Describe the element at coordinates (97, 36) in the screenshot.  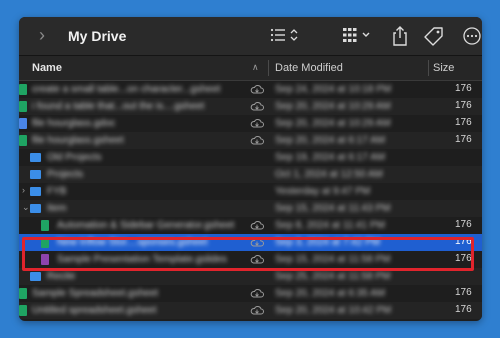
I see `window-title: My Drive` at that location.